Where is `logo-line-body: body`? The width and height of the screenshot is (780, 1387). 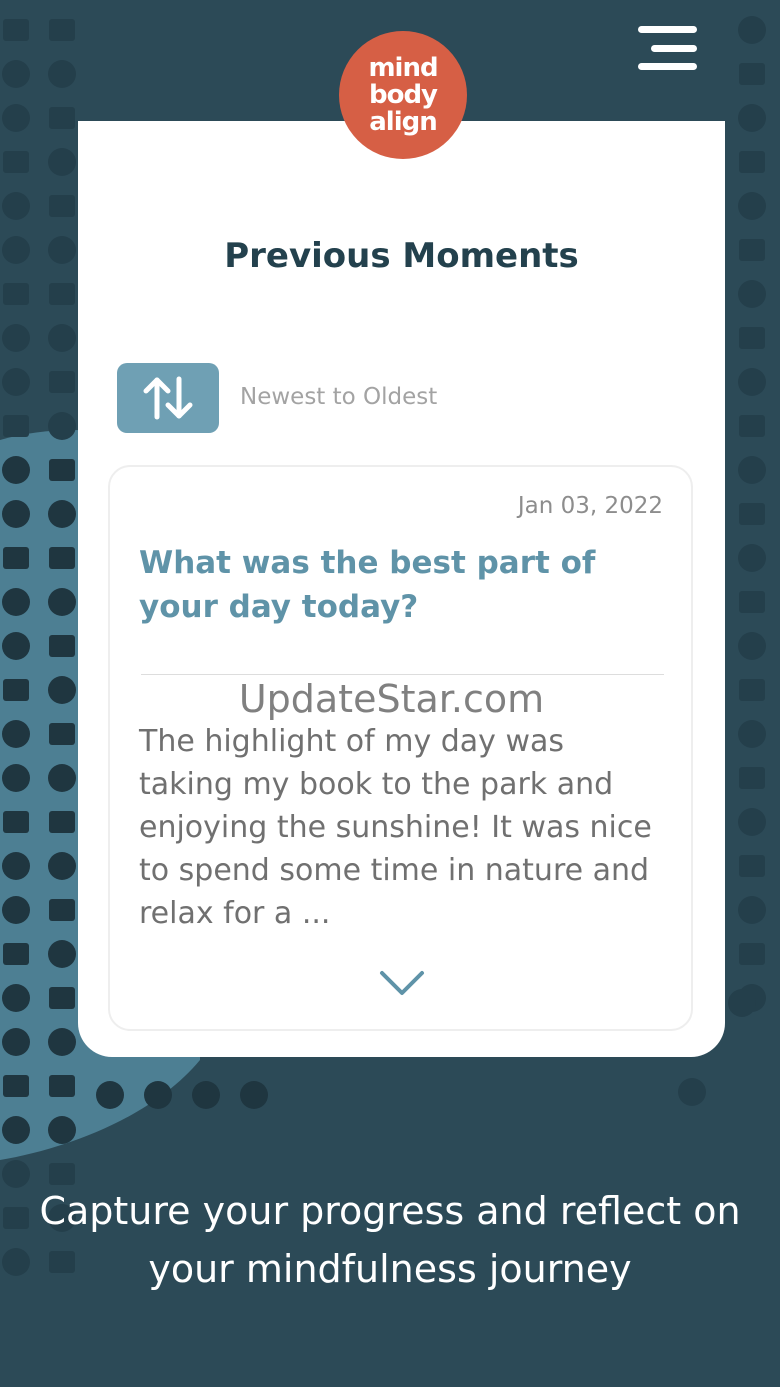
logo-line-body: body is located at coordinates (403, 94).